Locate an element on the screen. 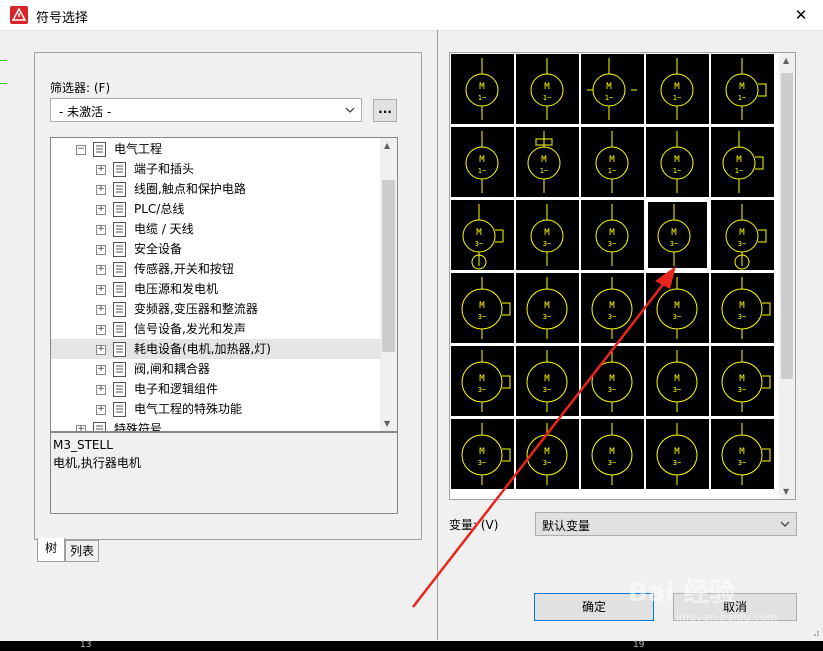 This screenshot has width=823, height=651. tree-item: + 线圈,触点和保护电路 is located at coordinates (216, 189).